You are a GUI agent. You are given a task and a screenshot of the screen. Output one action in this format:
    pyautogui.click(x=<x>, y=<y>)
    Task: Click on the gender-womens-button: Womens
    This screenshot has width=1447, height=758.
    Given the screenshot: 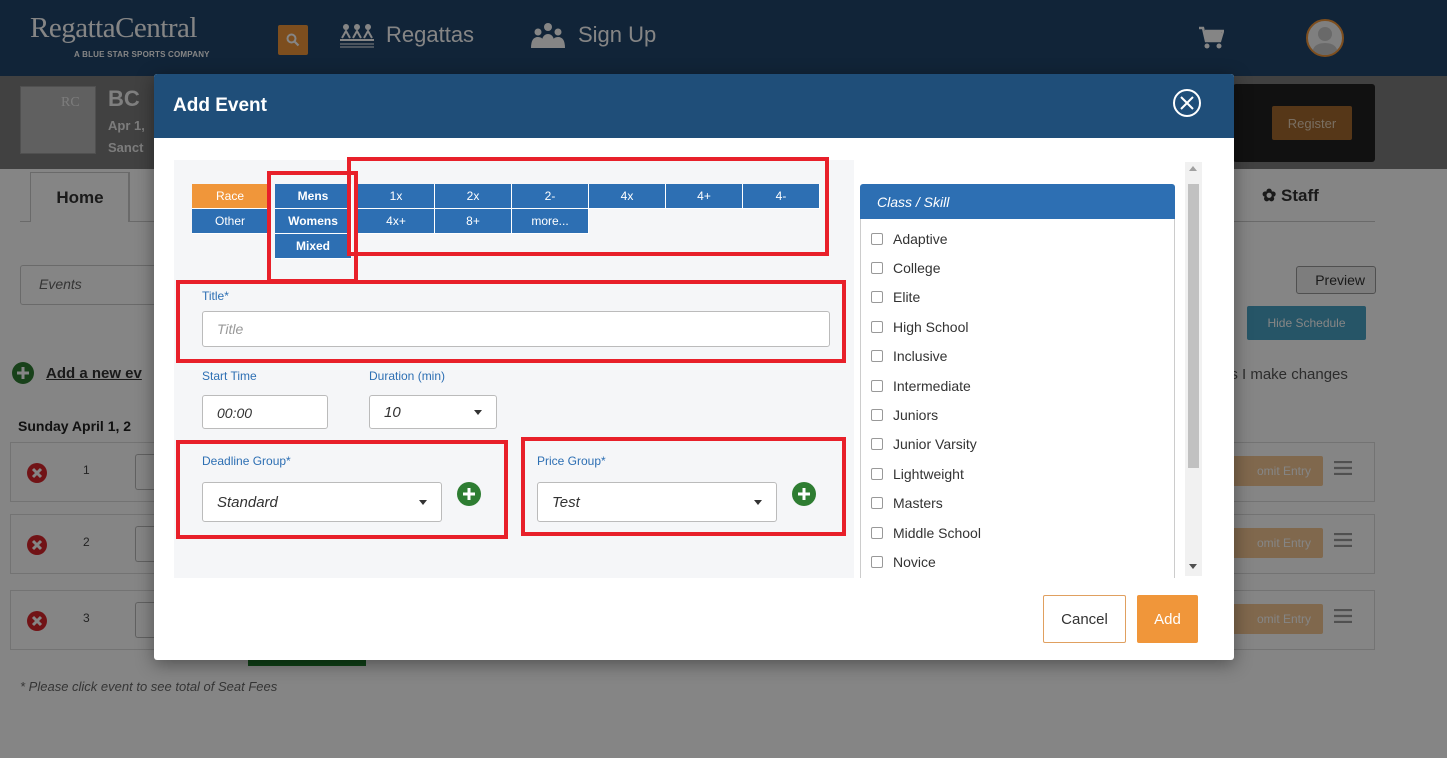 What is the action you would take?
    pyautogui.click(x=313, y=221)
    